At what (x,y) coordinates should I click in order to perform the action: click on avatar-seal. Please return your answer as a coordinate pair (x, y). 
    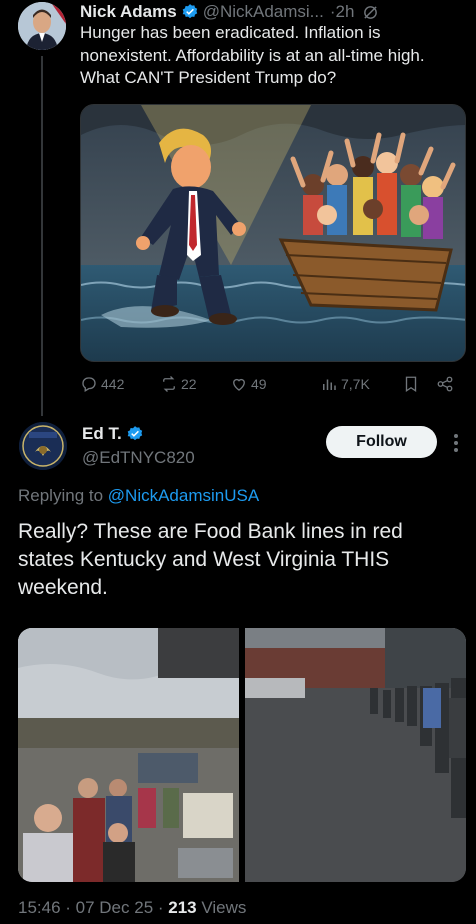
    Looking at the image, I should click on (43, 446).